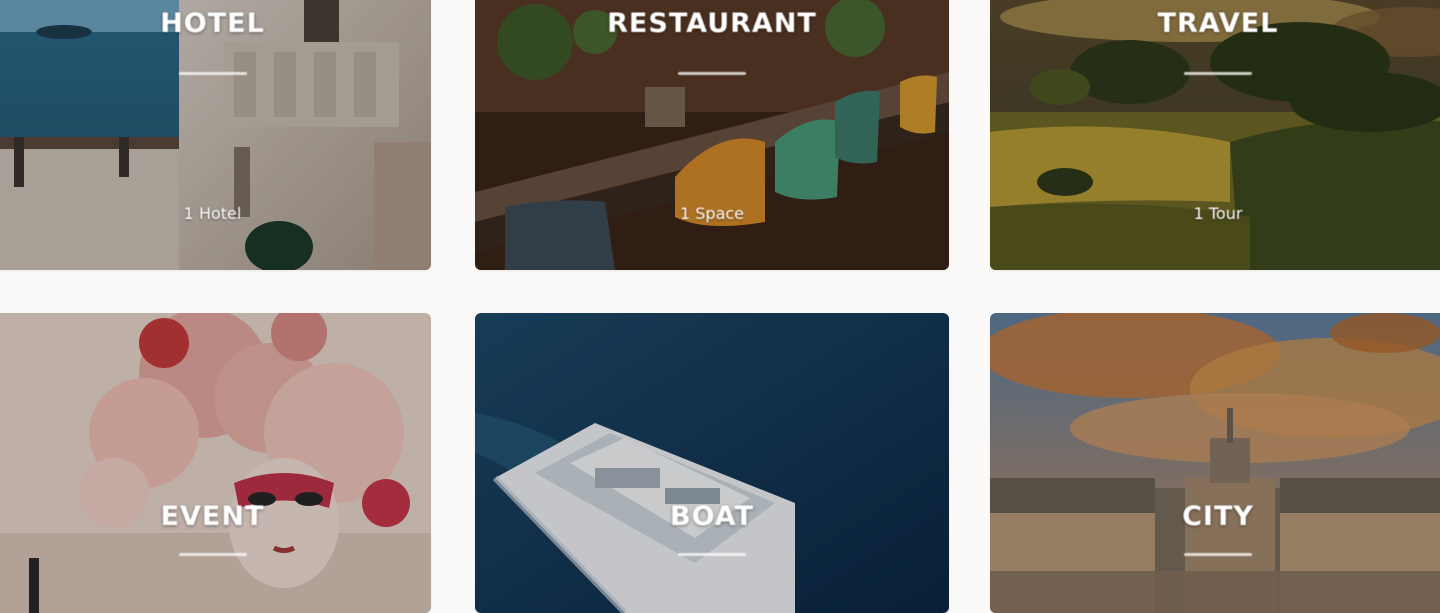 The width and height of the screenshot is (1440, 613). Describe the element at coordinates (215, 135) in the screenshot. I see `category-card-hotel: HOTEL 1 Hotel` at that location.